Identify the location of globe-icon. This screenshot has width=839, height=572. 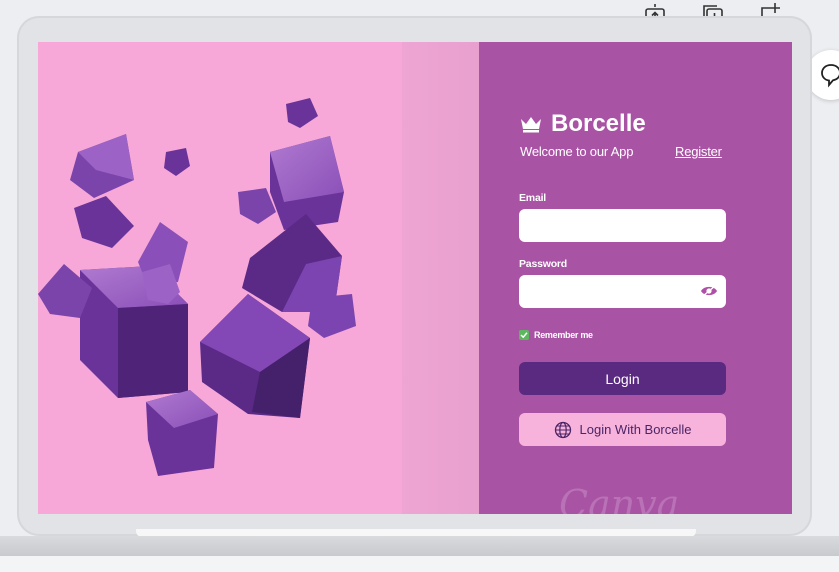
(562, 429).